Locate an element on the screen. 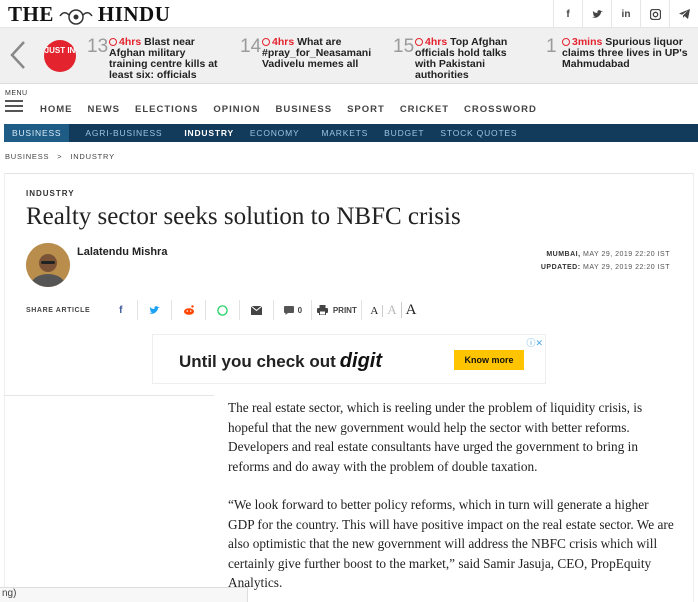 This screenshot has height=602, width=698. ticker-number: 14 is located at coordinates (251, 46).